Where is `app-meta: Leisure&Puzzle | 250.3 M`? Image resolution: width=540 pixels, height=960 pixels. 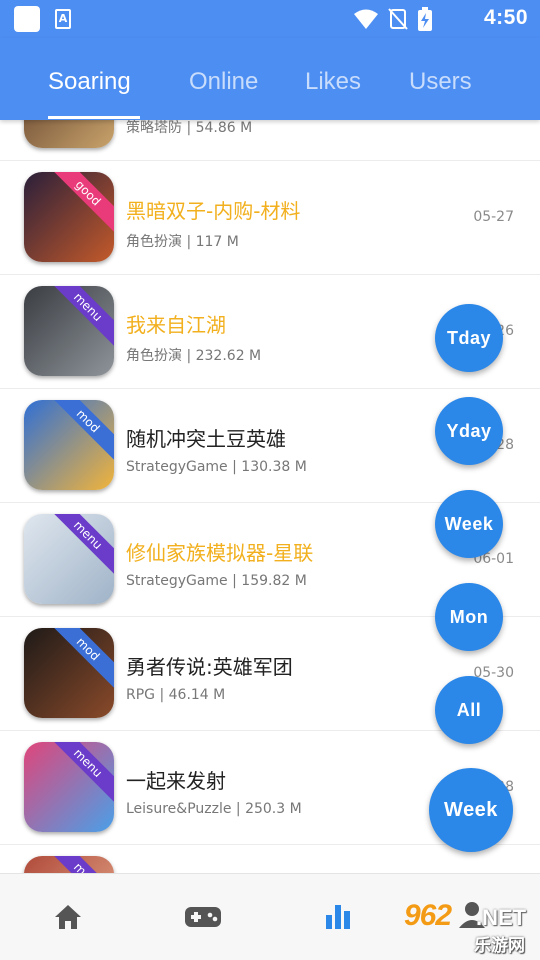
app-meta: Leisure&Puzzle | 250.3 M is located at coordinates (214, 809).